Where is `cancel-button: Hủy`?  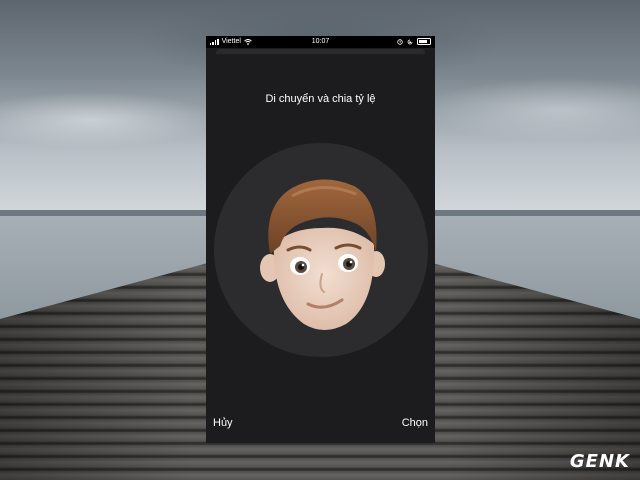 cancel-button: Hủy is located at coordinates (223, 423).